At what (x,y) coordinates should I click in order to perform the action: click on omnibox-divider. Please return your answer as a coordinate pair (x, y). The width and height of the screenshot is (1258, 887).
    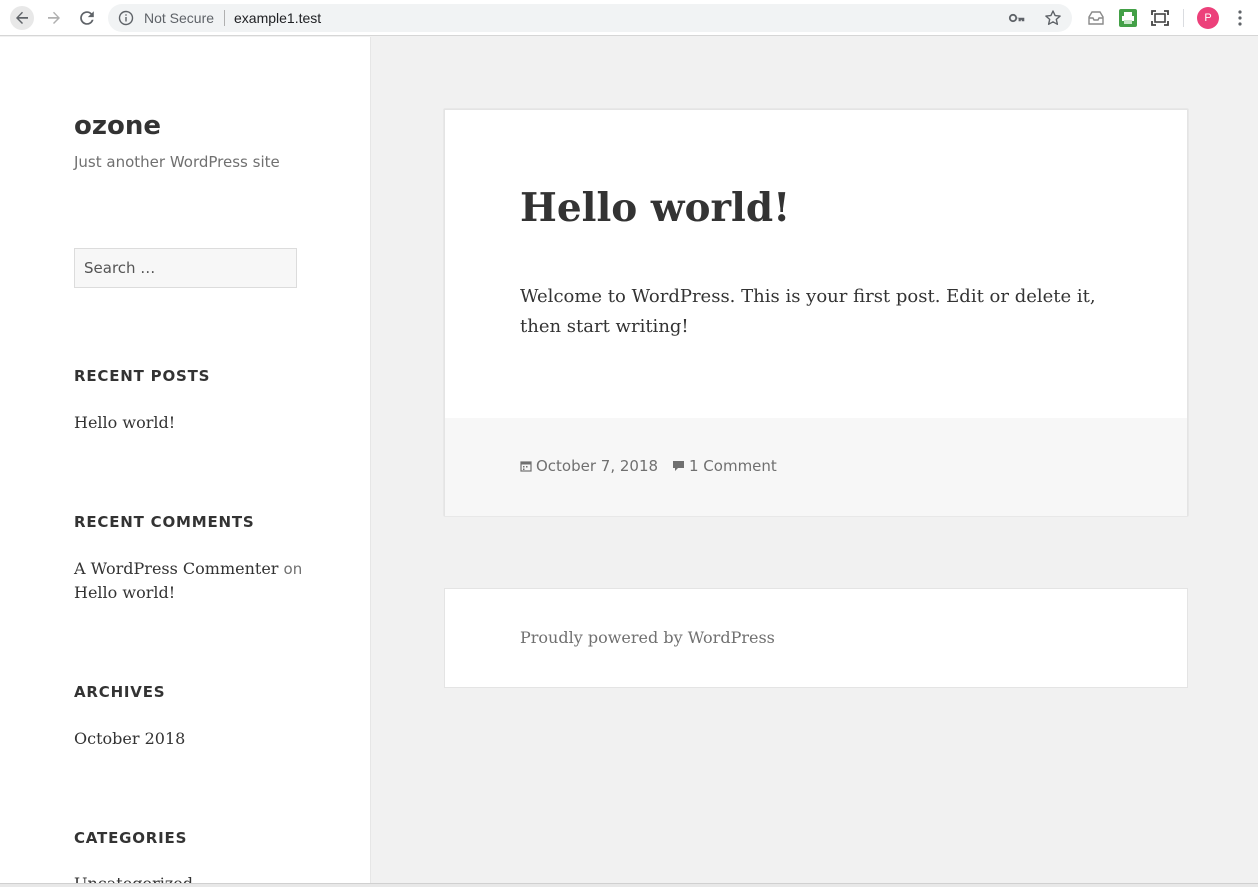
    Looking at the image, I should click on (224, 18).